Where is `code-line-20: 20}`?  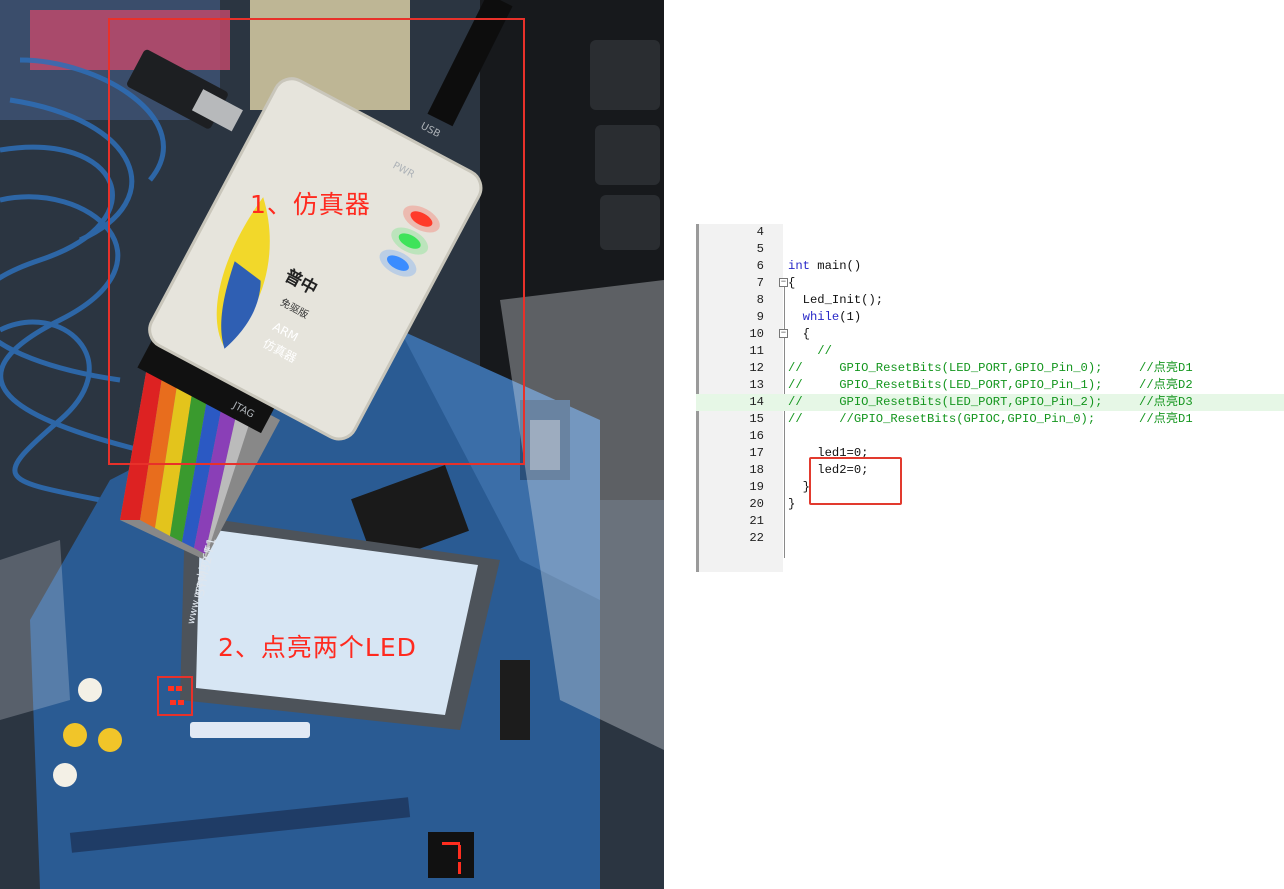 code-line-20: 20} is located at coordinates (990, 504).